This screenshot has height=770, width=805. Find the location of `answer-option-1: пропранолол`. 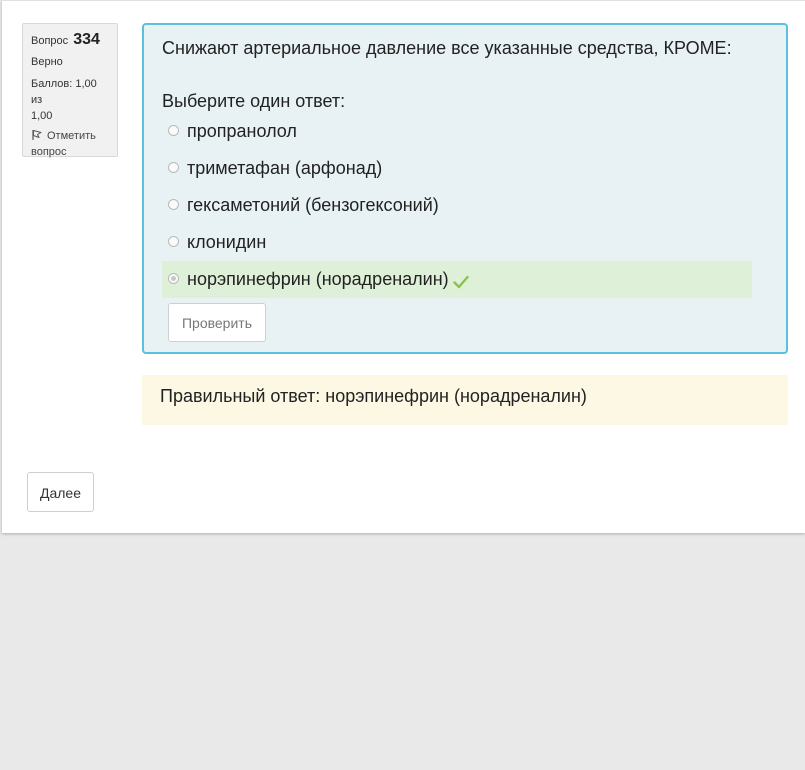

answer-option-1: пропранолол is located at coordinates (457, 131).